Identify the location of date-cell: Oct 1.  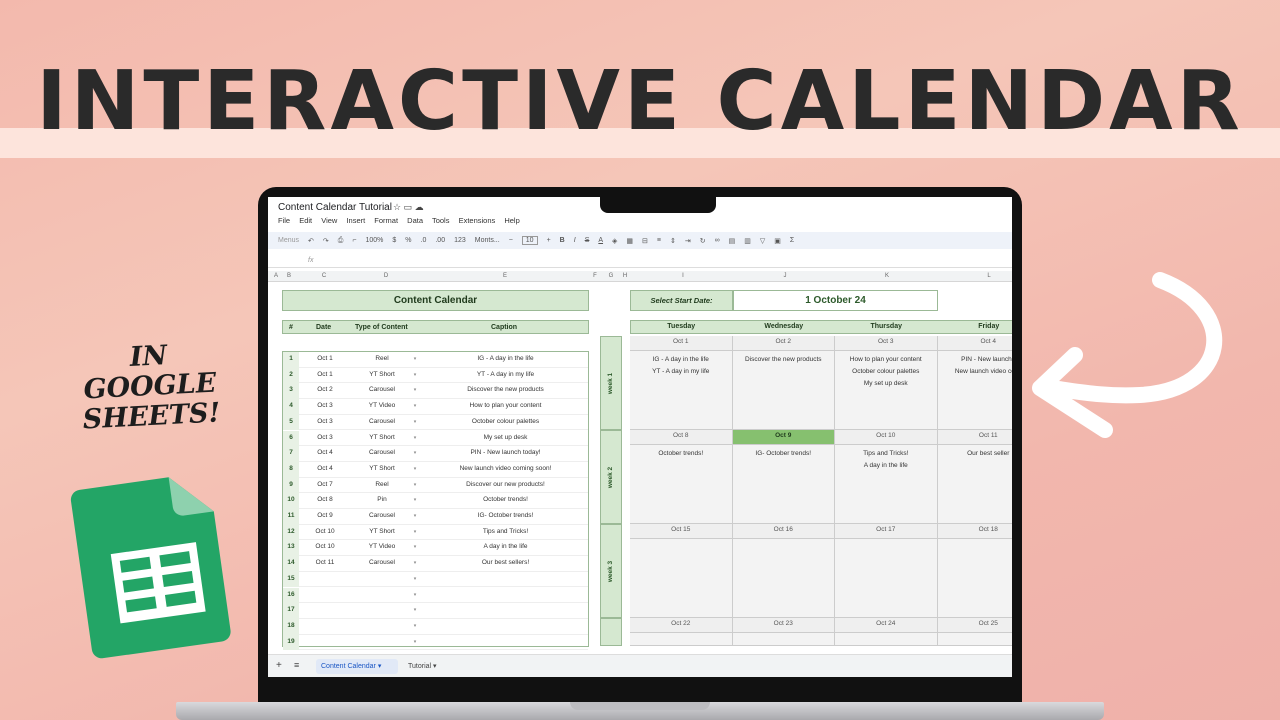
(325, 358).